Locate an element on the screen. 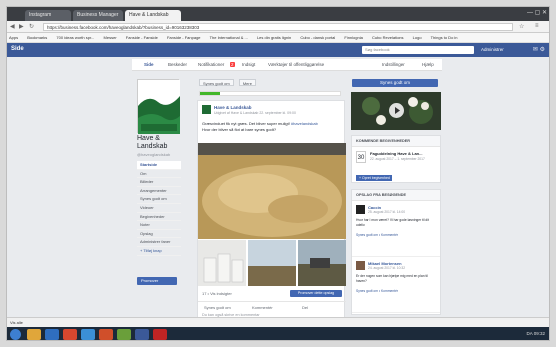 Image resolution: width=556 pixels, height=347 pixels. promote-button: Promover is located at coordinates (157, 281).